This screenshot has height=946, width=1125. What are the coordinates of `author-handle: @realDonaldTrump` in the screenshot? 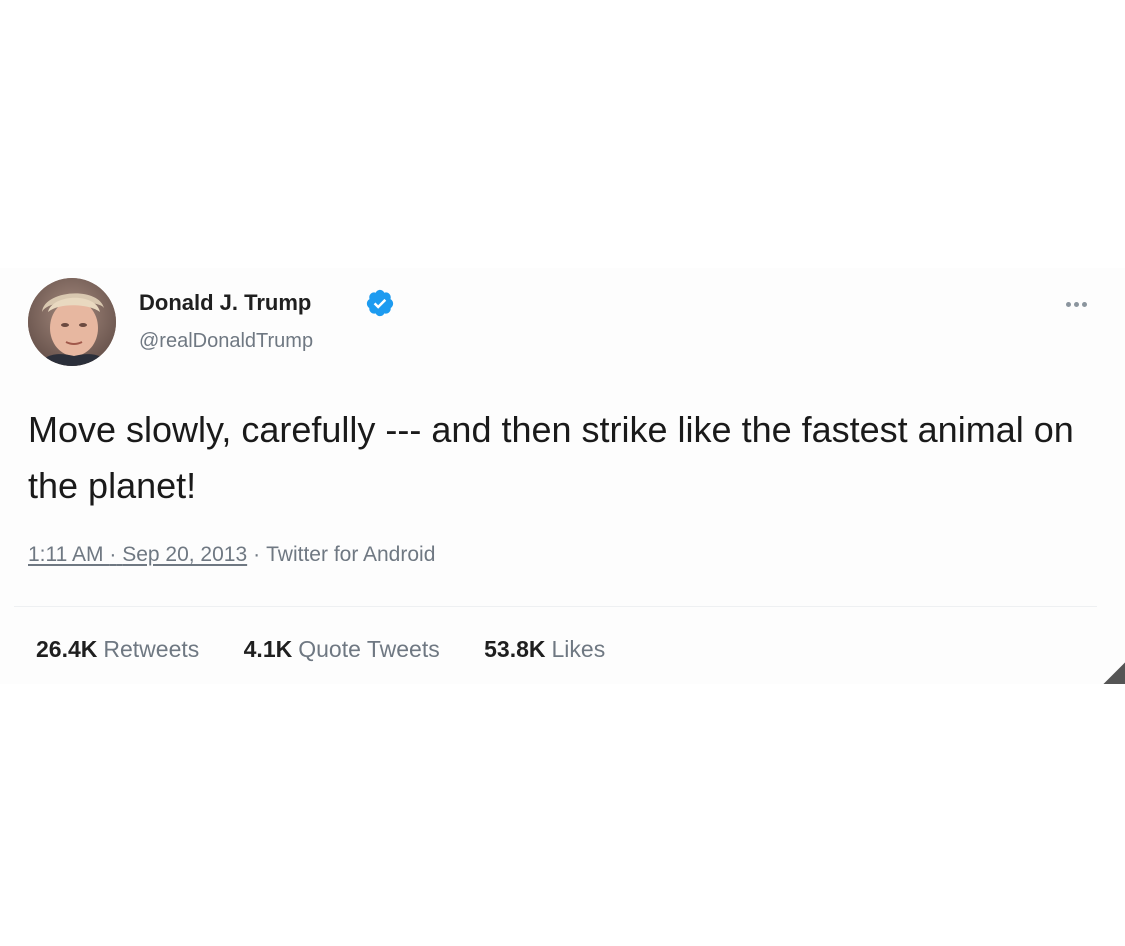 It's located at (226, 341).